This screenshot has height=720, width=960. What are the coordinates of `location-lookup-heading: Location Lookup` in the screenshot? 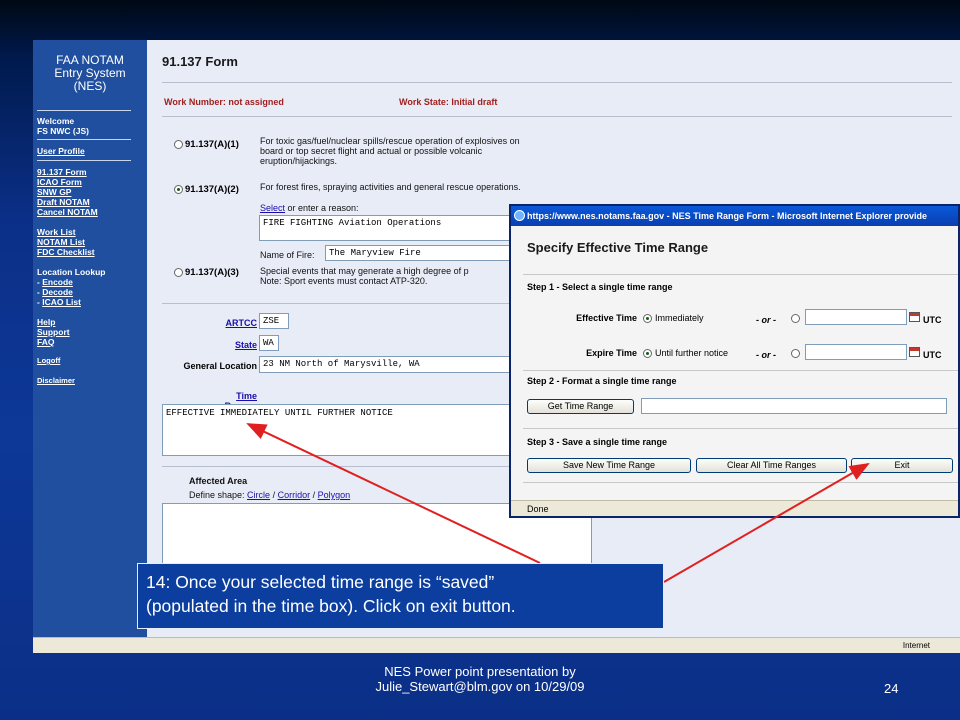 It's located at (71, 272).